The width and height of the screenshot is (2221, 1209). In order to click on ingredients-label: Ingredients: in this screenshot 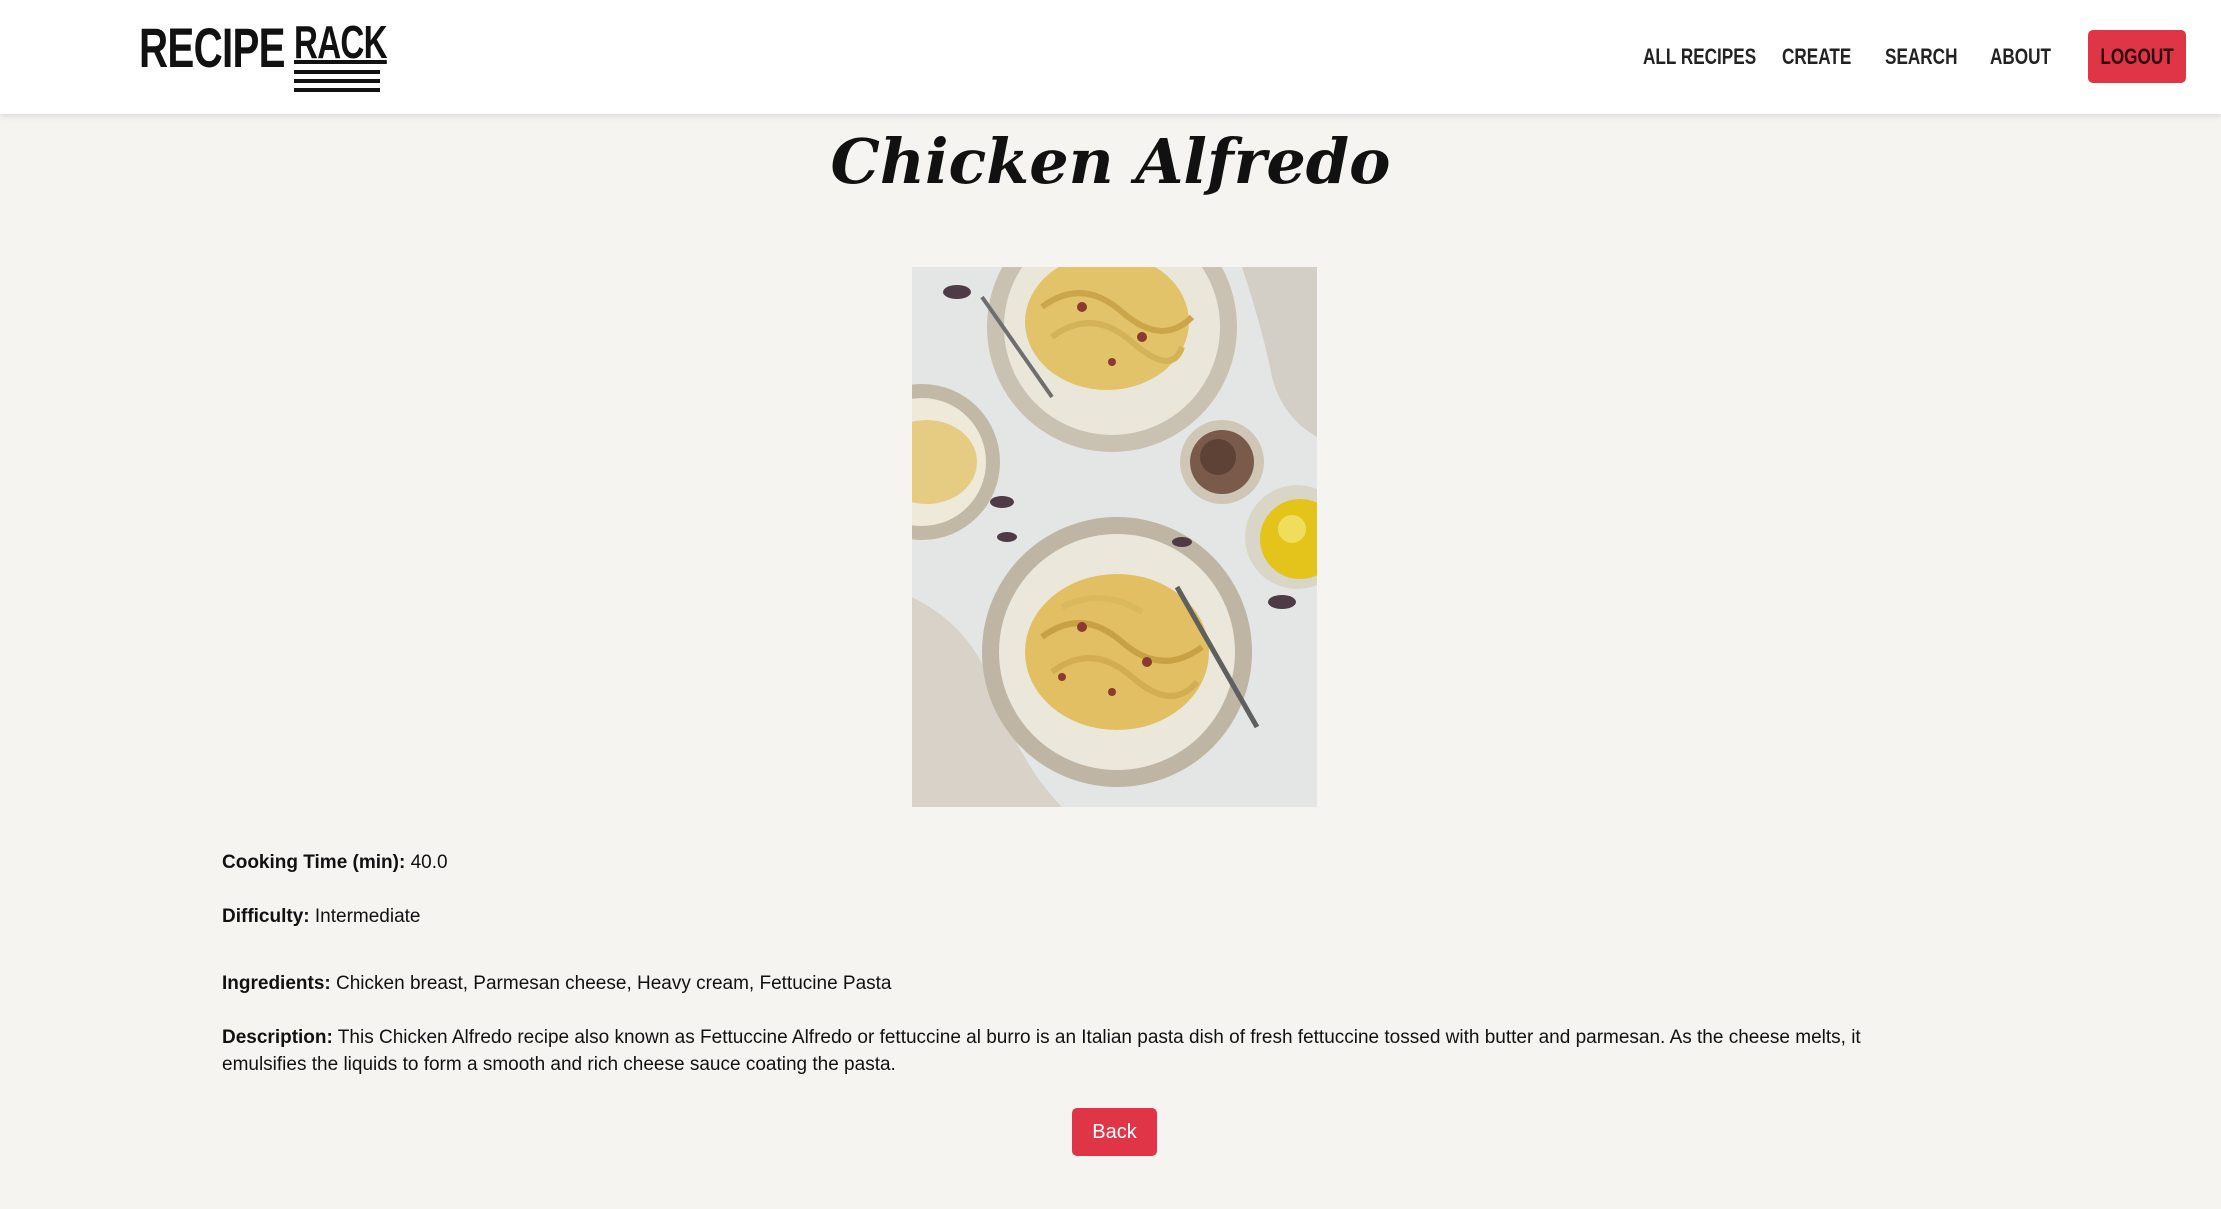, I will do `click(276, 983)`.